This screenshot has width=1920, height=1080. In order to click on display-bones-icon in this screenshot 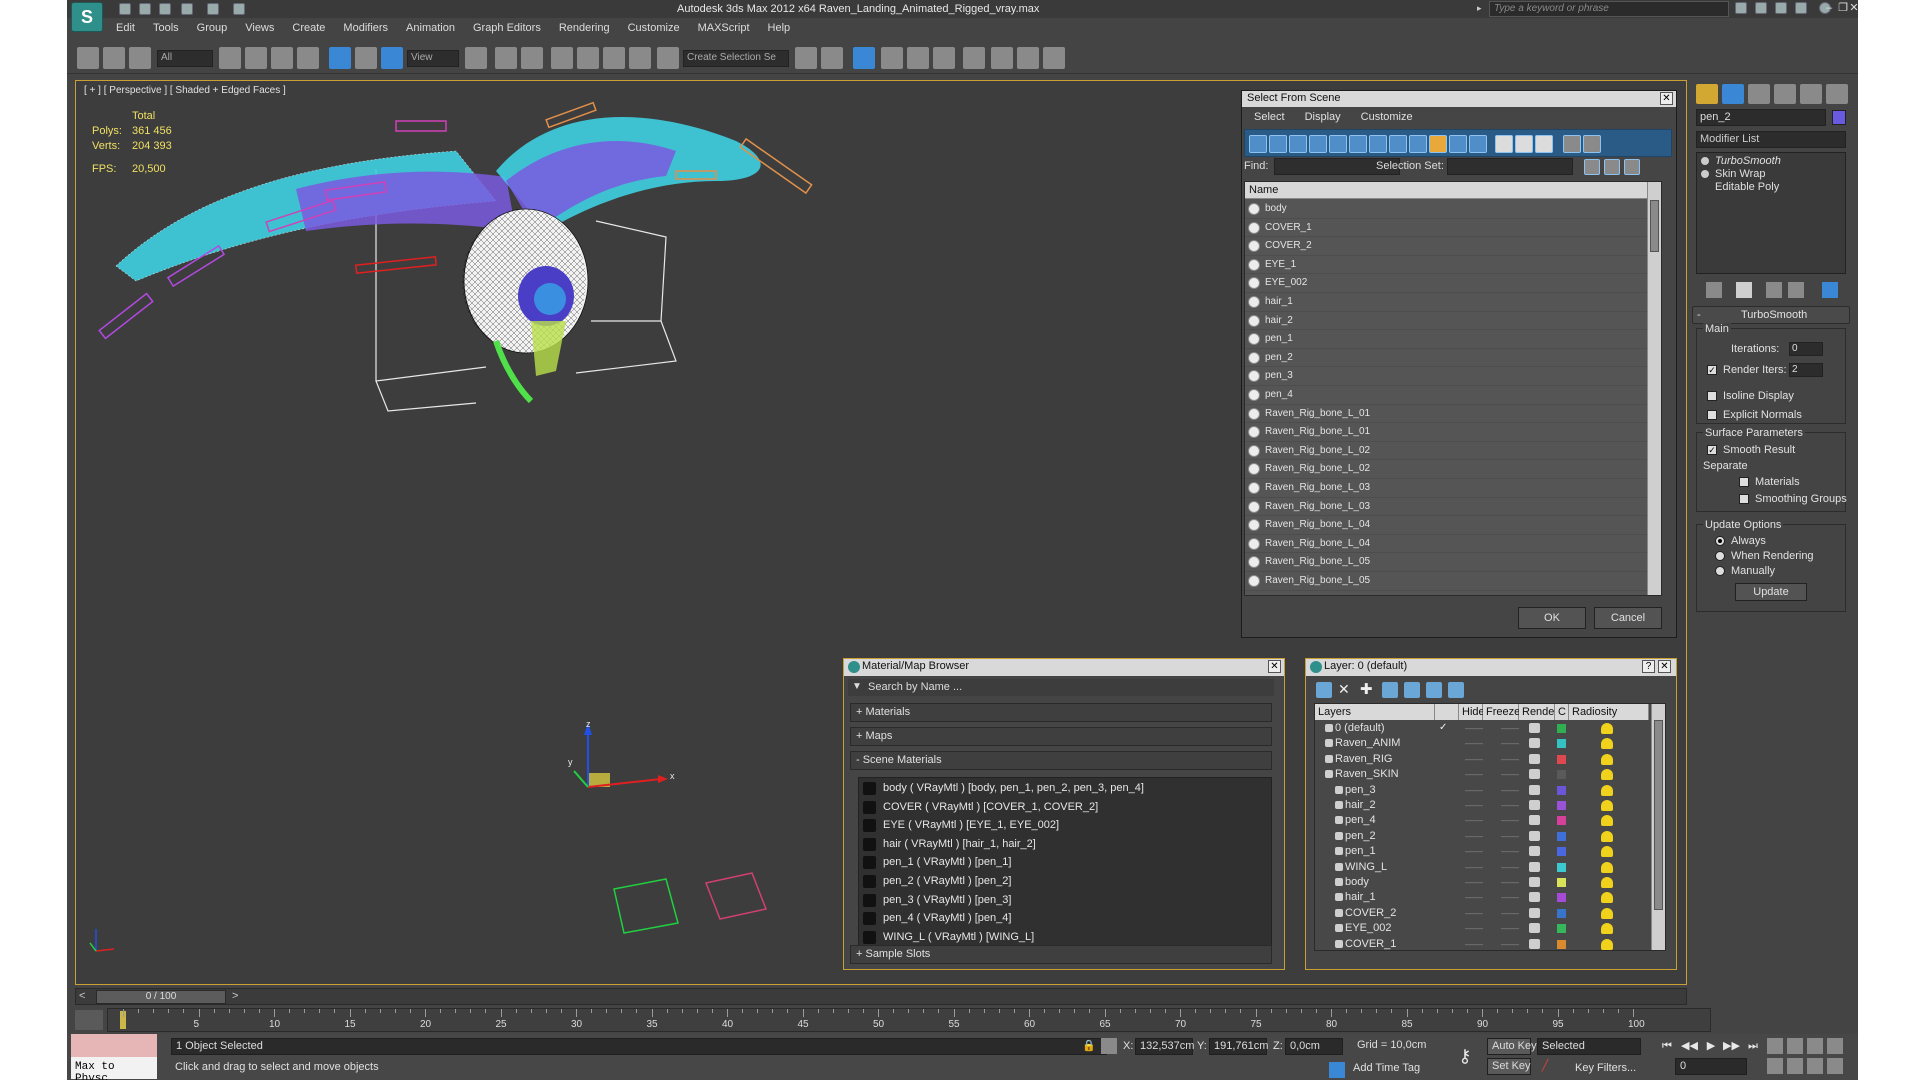, I will do `click(1418, 144)`.